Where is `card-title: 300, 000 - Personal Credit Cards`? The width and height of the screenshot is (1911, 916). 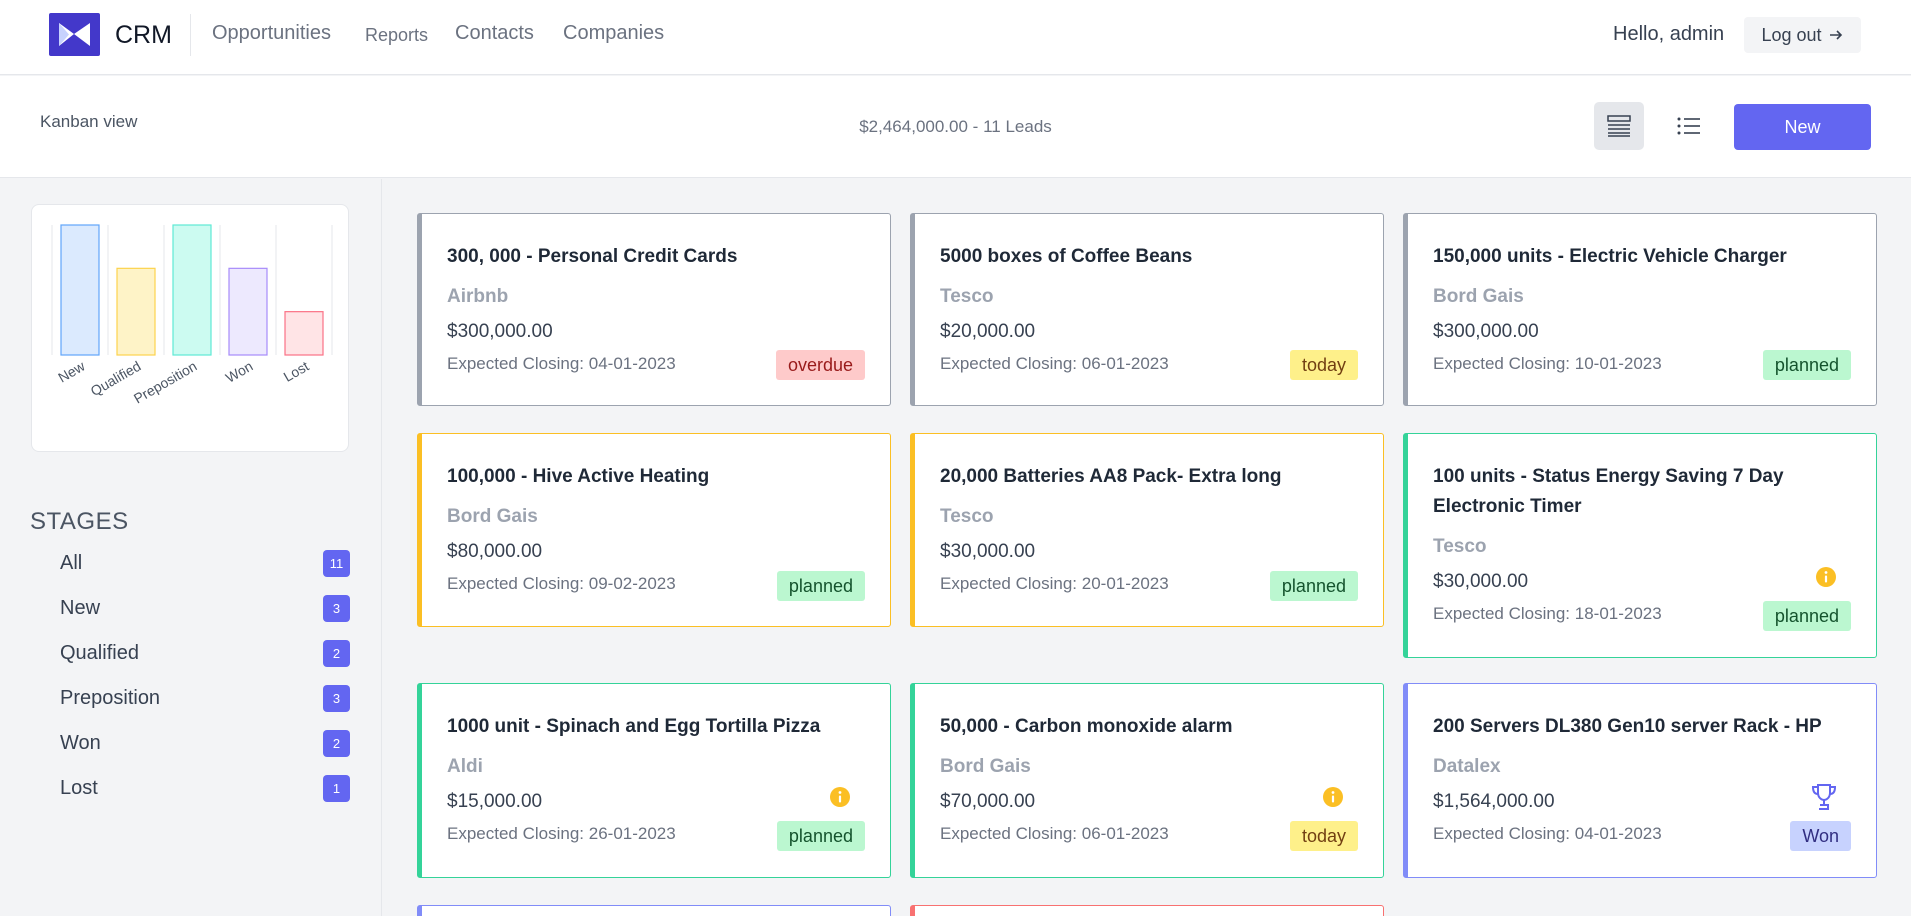 card-title: 300, 000 - Personal Credit Cards is located at coordinates (592, 256).